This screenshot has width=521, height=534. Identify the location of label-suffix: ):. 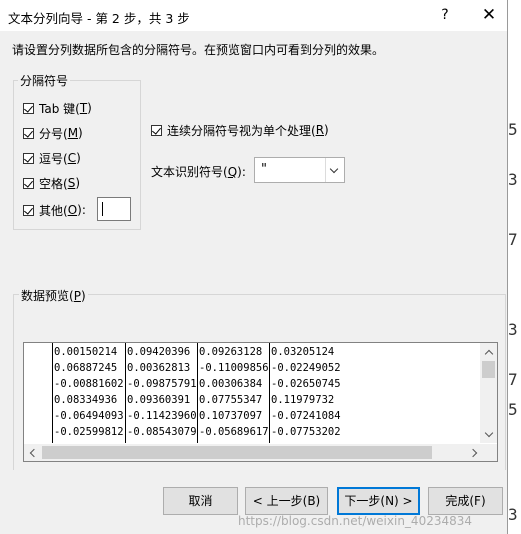
(241, 172).